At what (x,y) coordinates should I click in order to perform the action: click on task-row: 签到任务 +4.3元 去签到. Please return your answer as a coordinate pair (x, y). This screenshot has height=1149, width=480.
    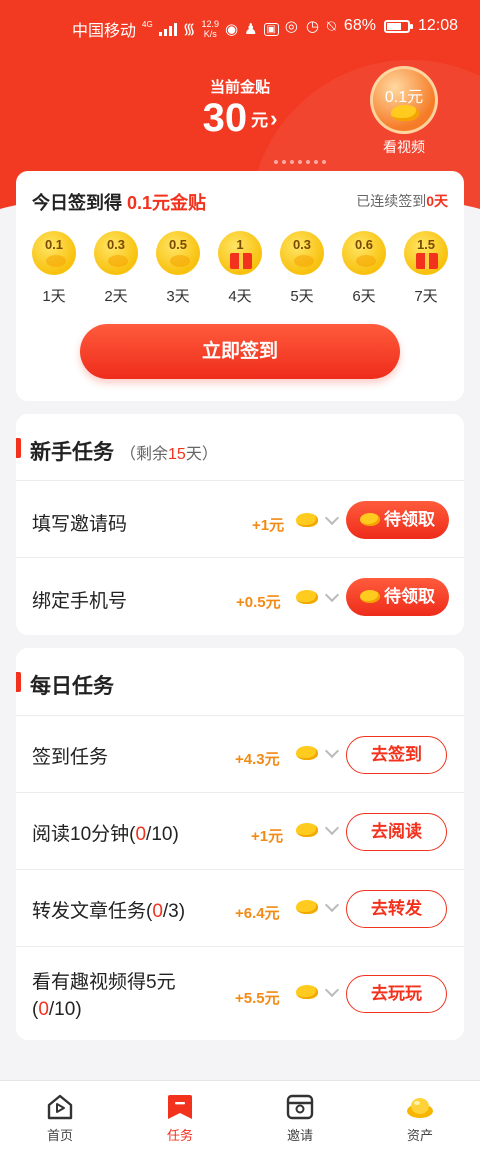
    Looking at the image, I should click on (240, 753).